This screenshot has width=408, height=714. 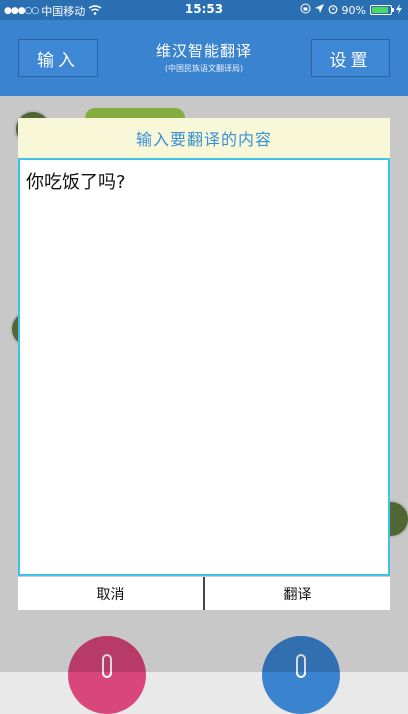 I want to click on charging-icon, so click(x=399, y=10).